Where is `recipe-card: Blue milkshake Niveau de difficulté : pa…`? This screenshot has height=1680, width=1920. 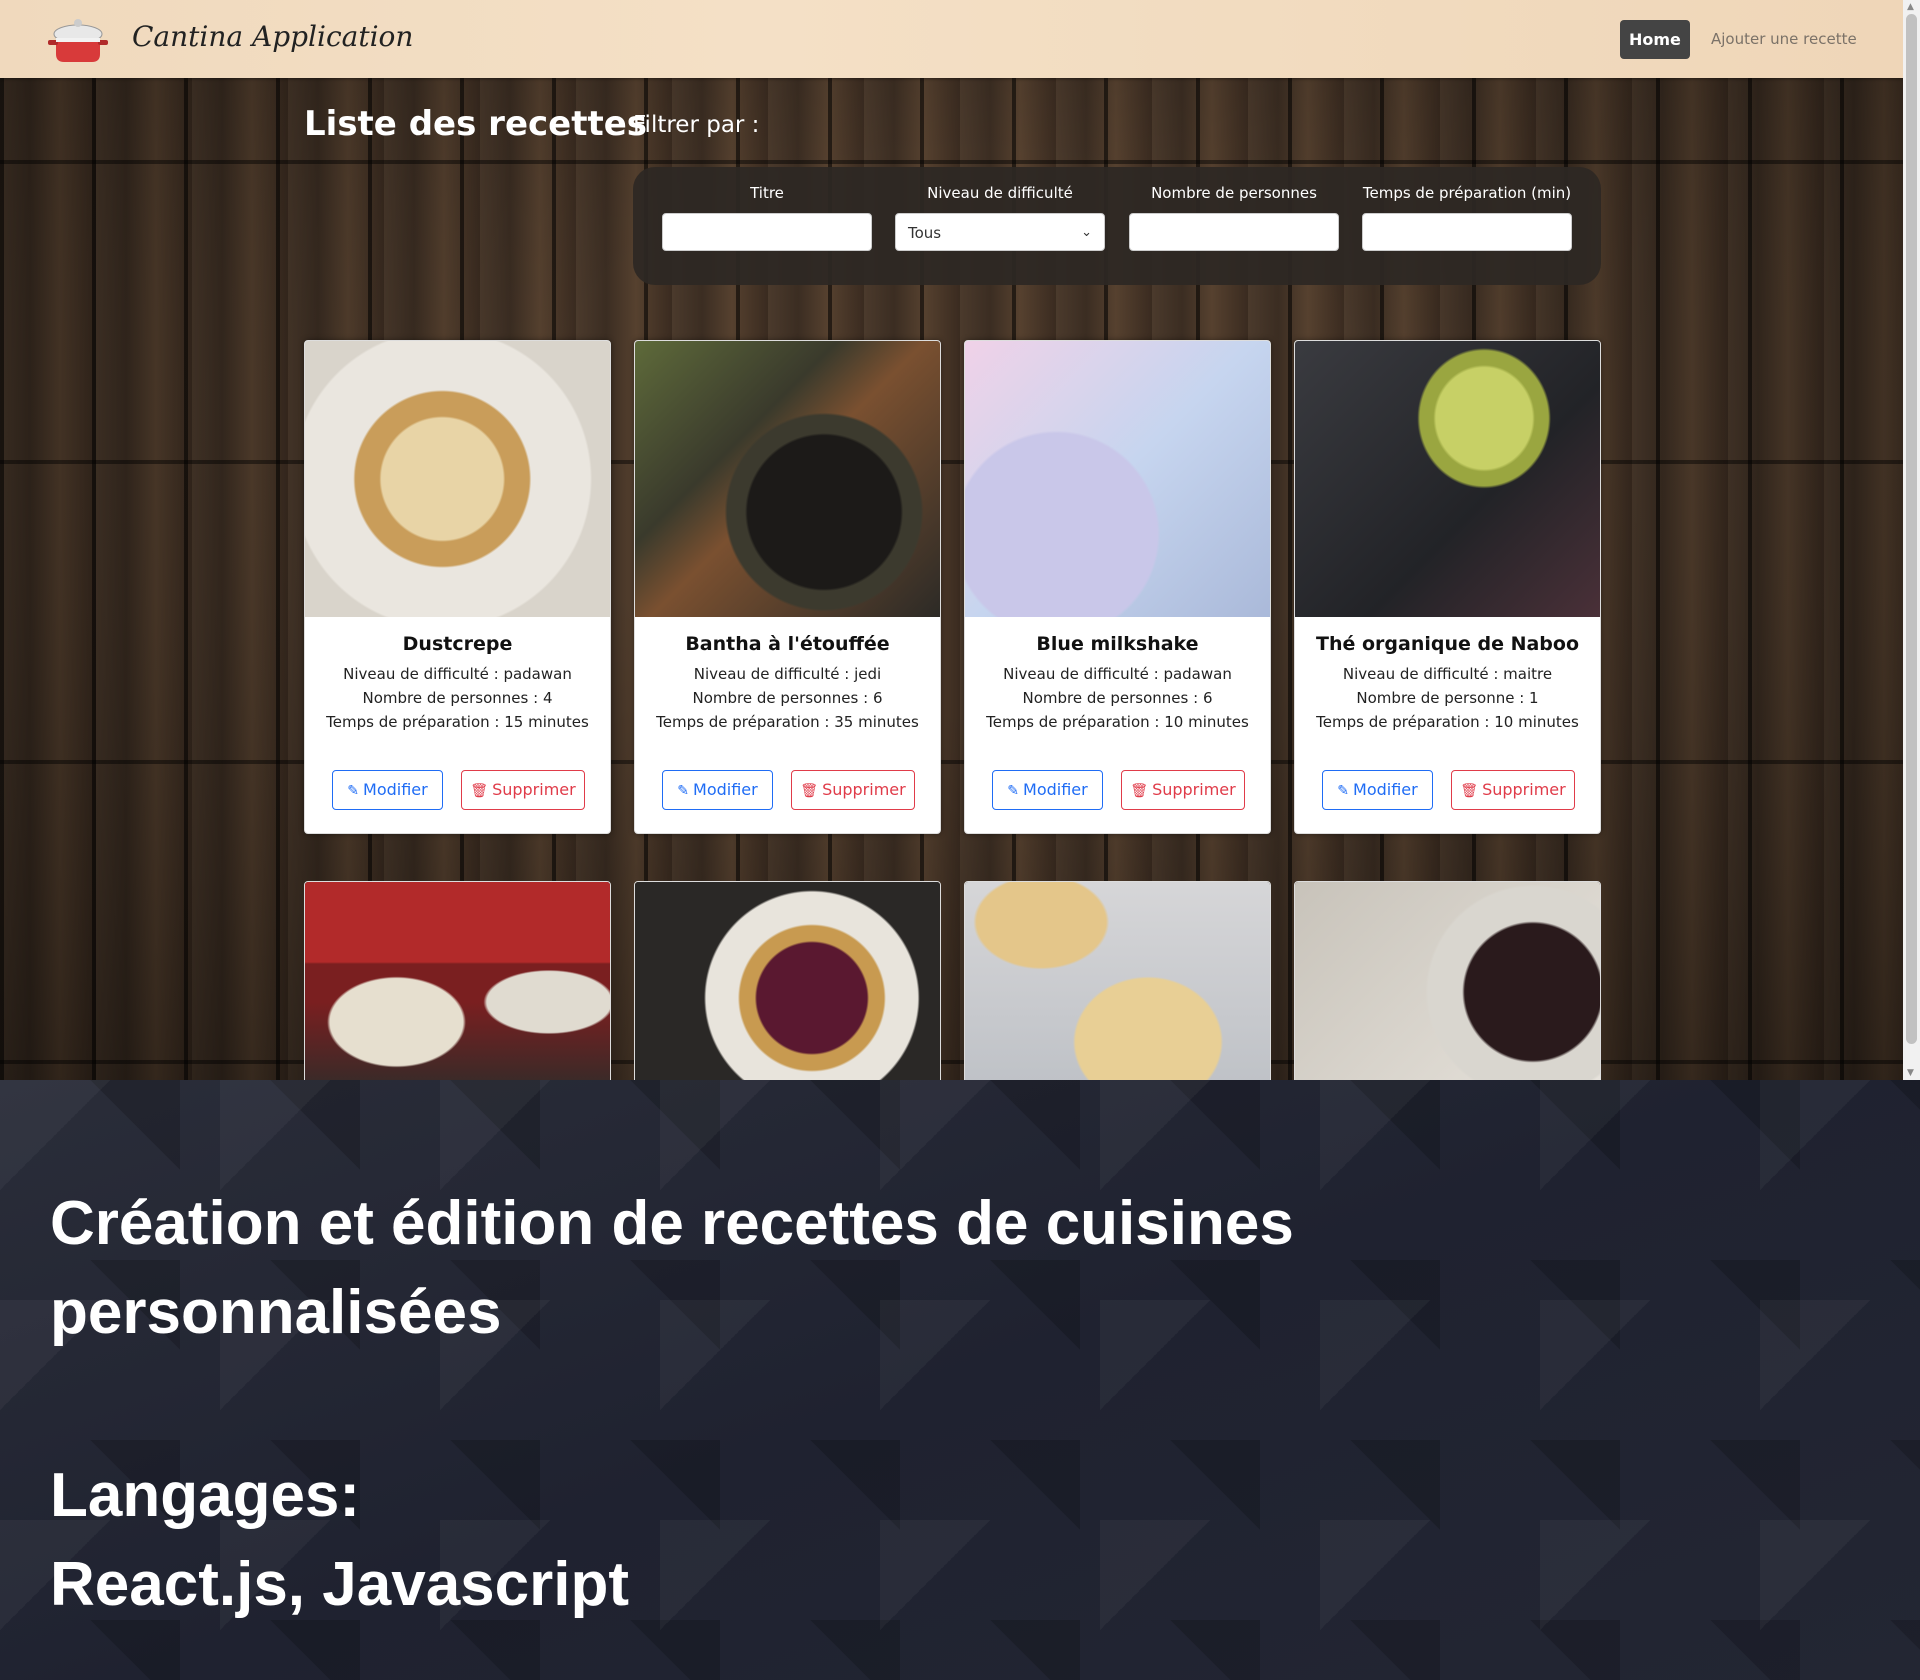 recipe-card: Blue milkshake Niveau de difficulté : pa… is located at coordinates (1117, 587).